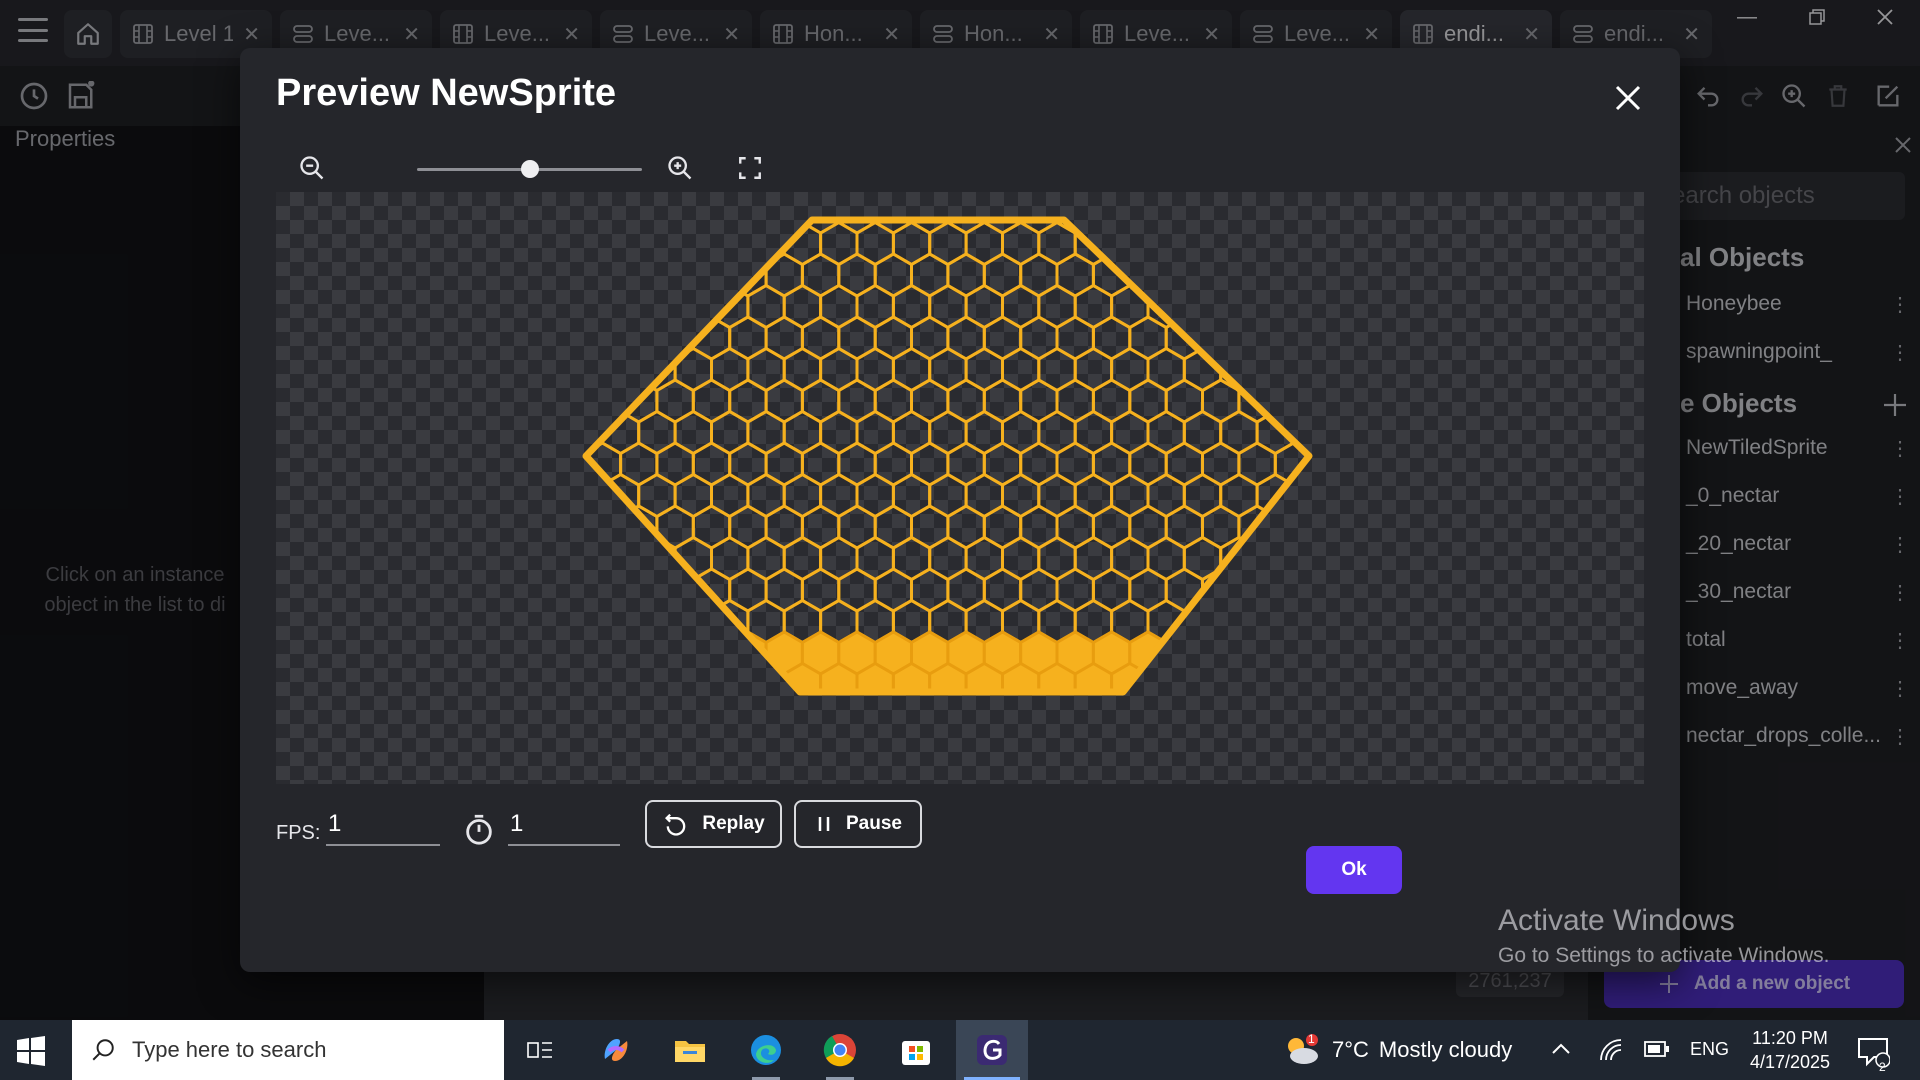  Describe the element at coordinates (564, 826) in the screenshot. I see `duration-input: 1` at that location.